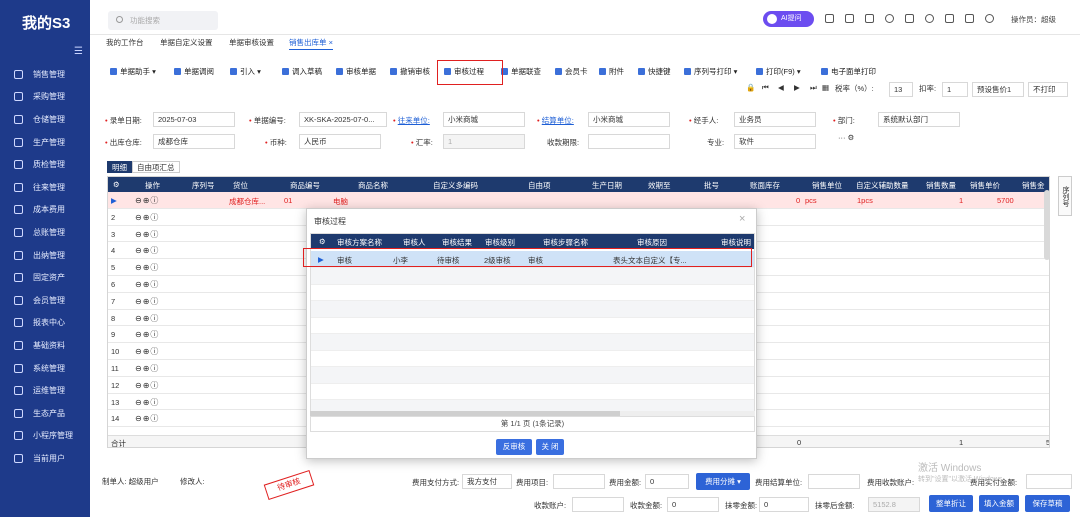 The height and width of the screenshot is (517, 1080). What do you see at coordinates (45, 390) in the screenshot?
I see `sidebar-item-15: 运维管理` at bounding box center [45, 390].